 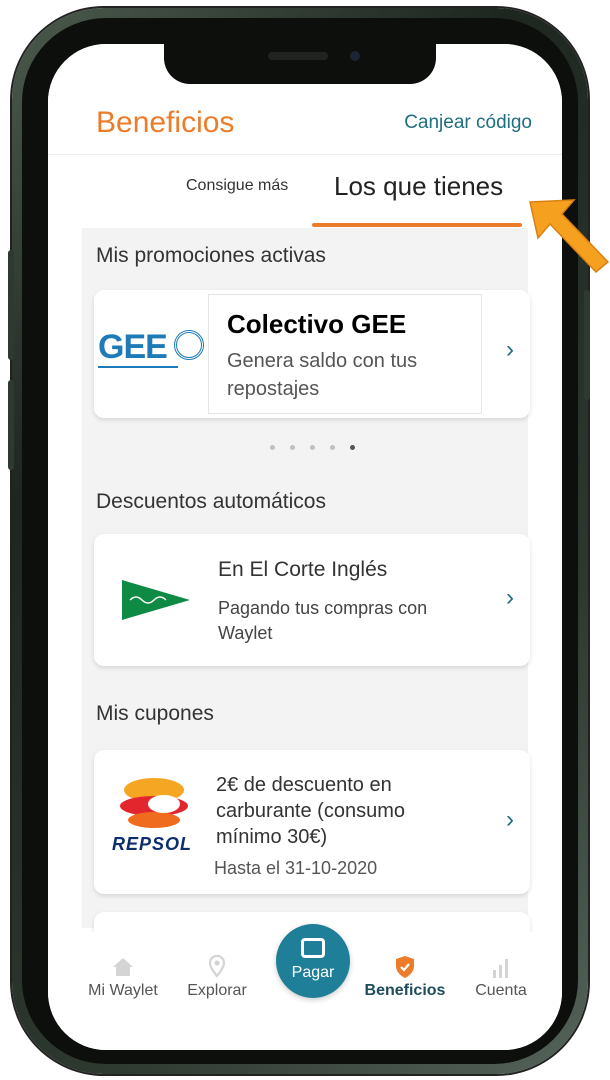 I want to click on location-pin-icon, so click(x=217, y=966).